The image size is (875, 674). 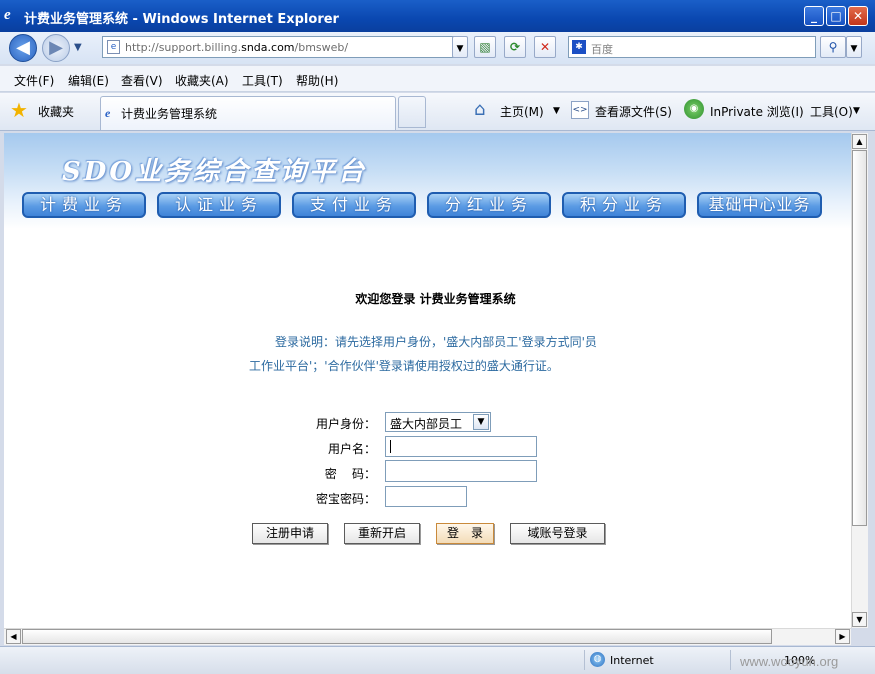 I want to click on back-icon: ◀, so click(x=23, y=47).